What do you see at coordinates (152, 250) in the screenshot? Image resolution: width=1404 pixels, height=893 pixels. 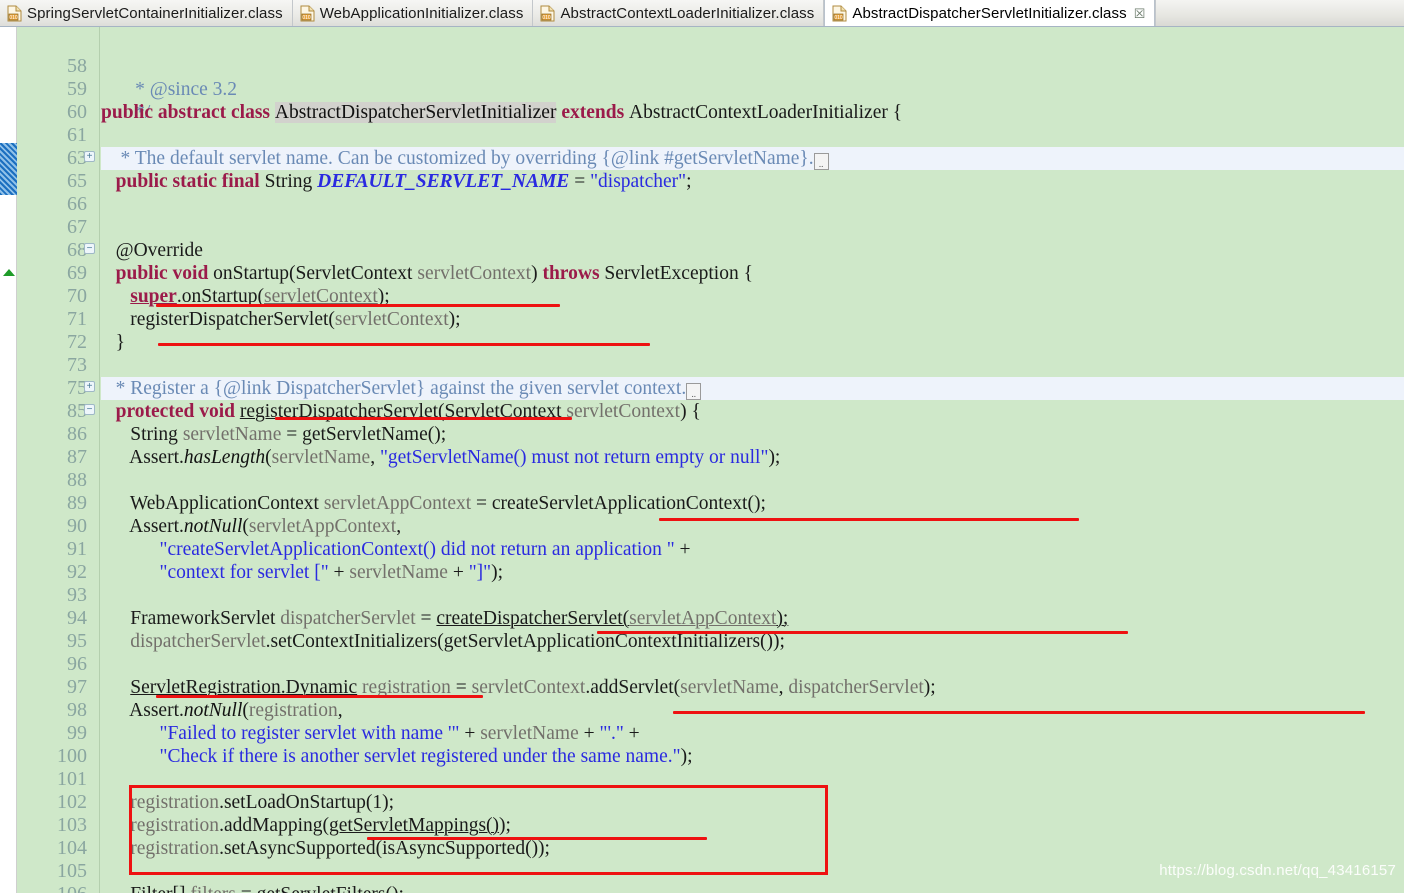 I see `code-line-text: @Override` at bounding box center [152, 250].